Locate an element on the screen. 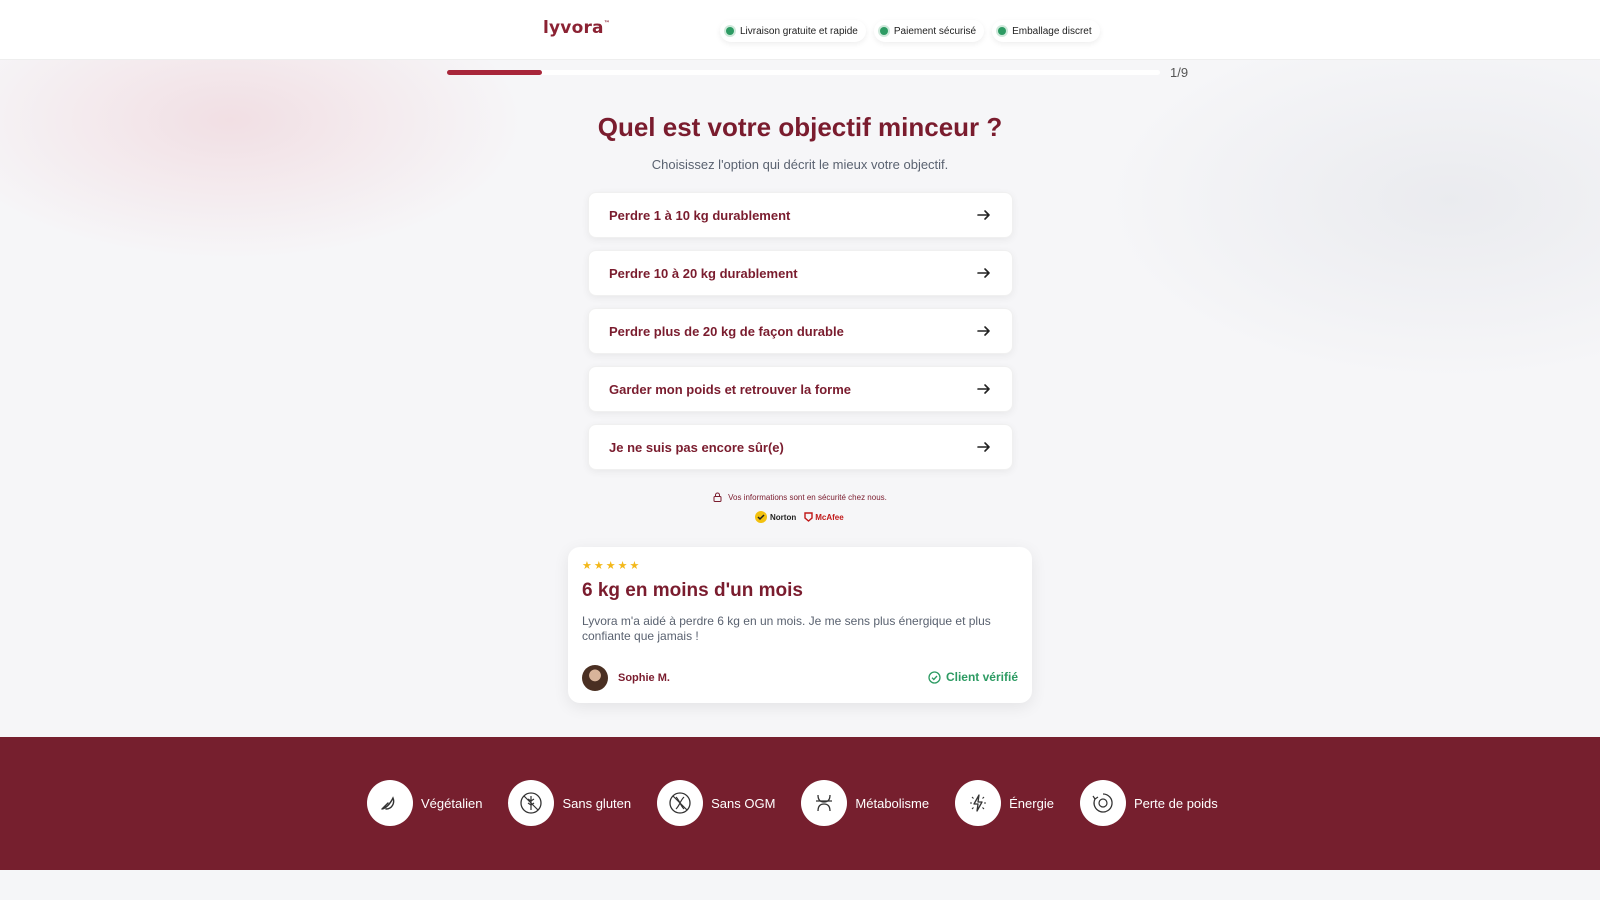 The image size is (1600, 900). option-keep-weight: Garder mon poids et retrouver la forme is located at coordinates (800, 389).